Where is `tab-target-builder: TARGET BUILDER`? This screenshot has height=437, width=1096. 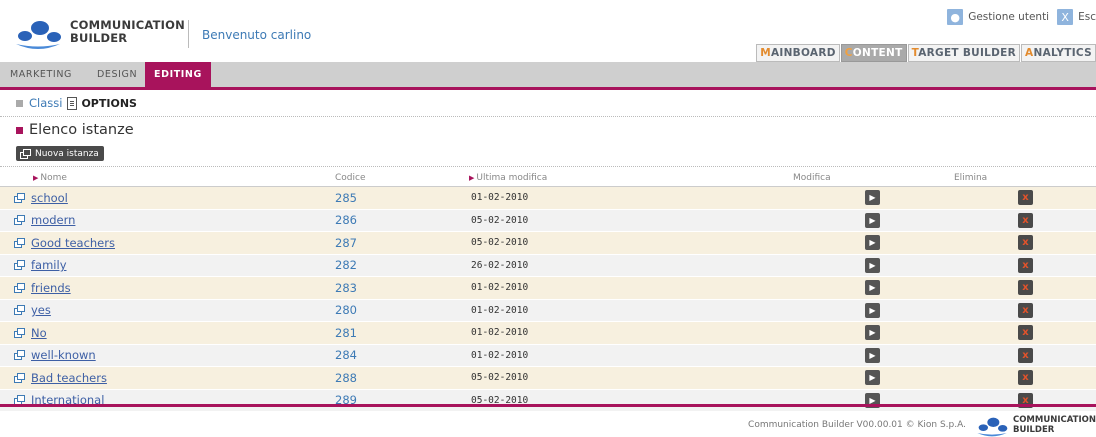 tab-target-builder: TARGET BUILDER is located at coordinates (964, 53).